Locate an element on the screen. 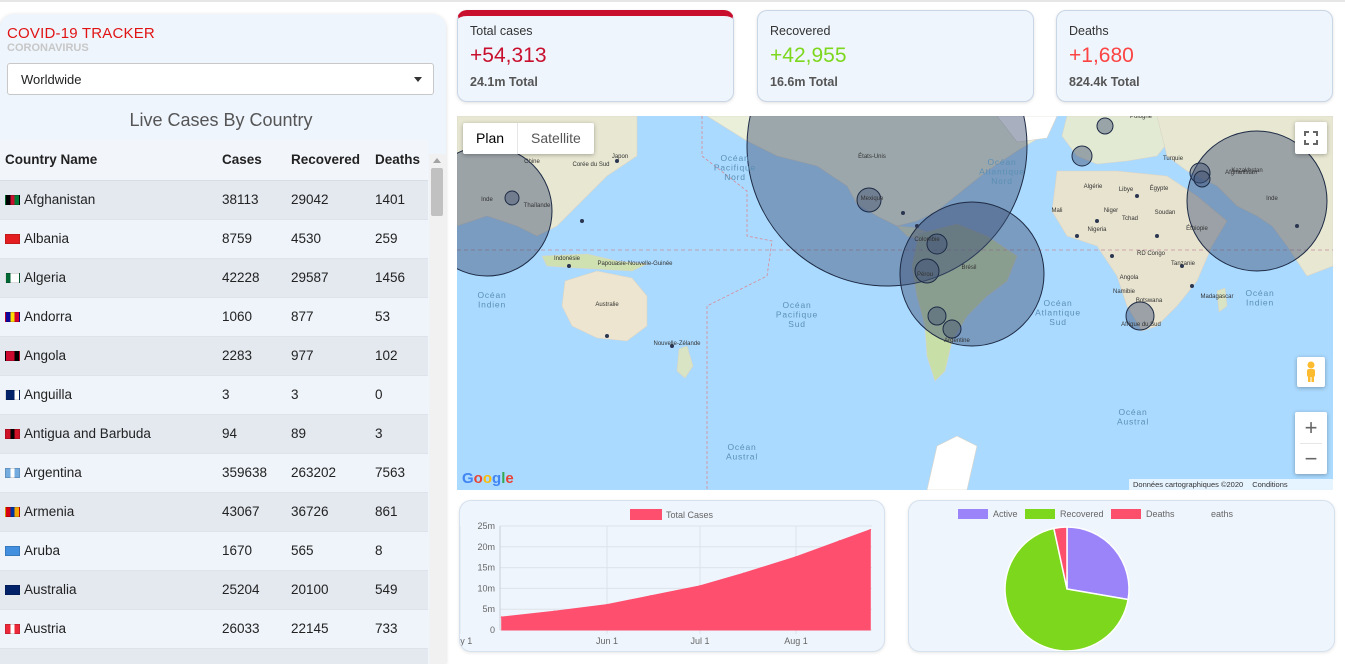  x-tick-label: Jun 1 is located at coordinates (607, 641).